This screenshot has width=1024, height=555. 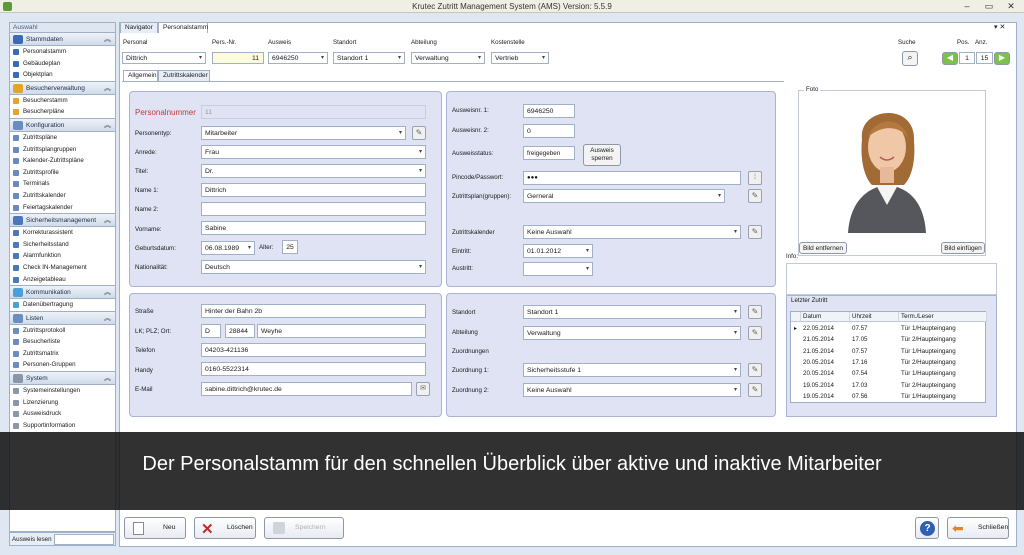 What do you see at coordinates (823, 248) in the screenshot?
I see `bild-entfernen-button: Bild entfernen` at bounding box center [823, 248].